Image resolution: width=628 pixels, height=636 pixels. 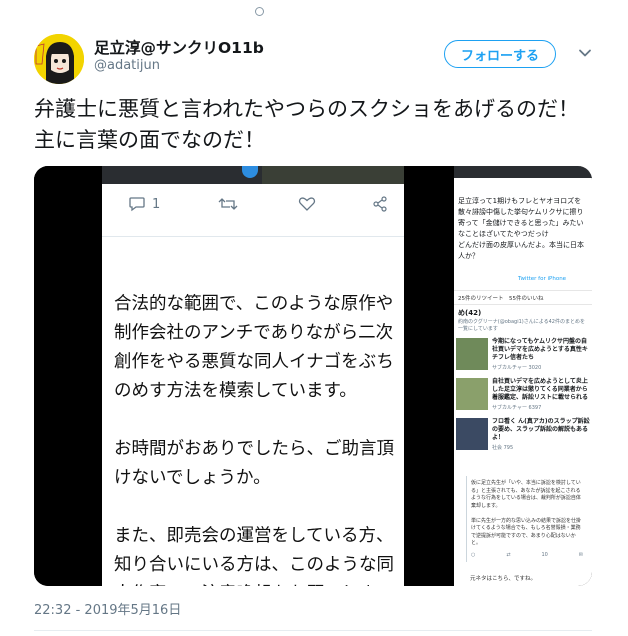 I want to click on retweet-action, so click(x=228, y=204).